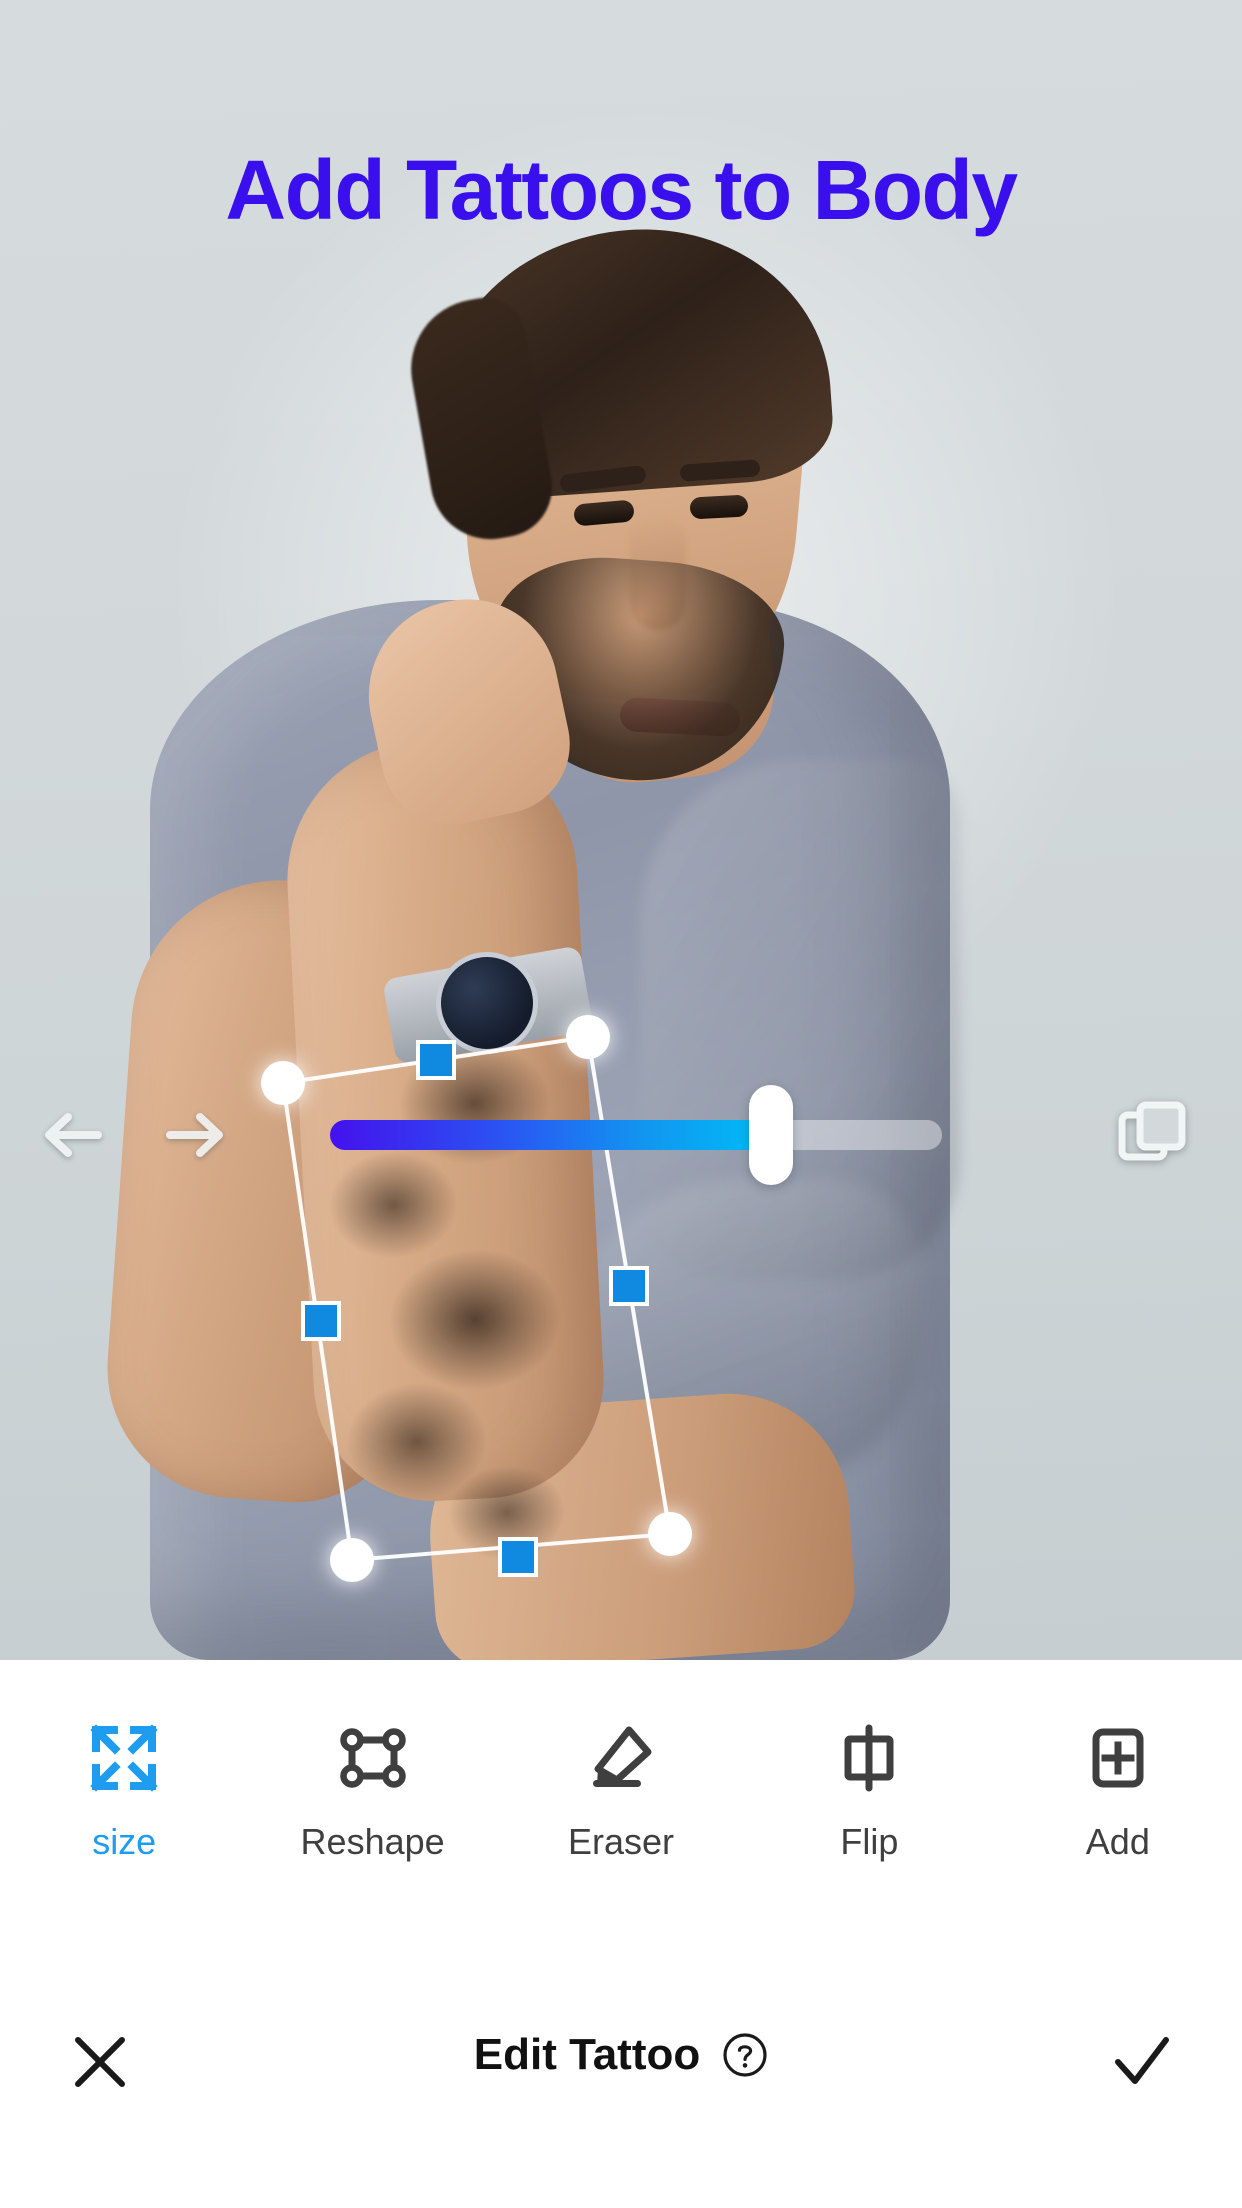  What do you see at coordinates (587, 2054) in the screenshot?
I see `action-bar-title: Edit Tattoo` at bounding box center [587, 2054].